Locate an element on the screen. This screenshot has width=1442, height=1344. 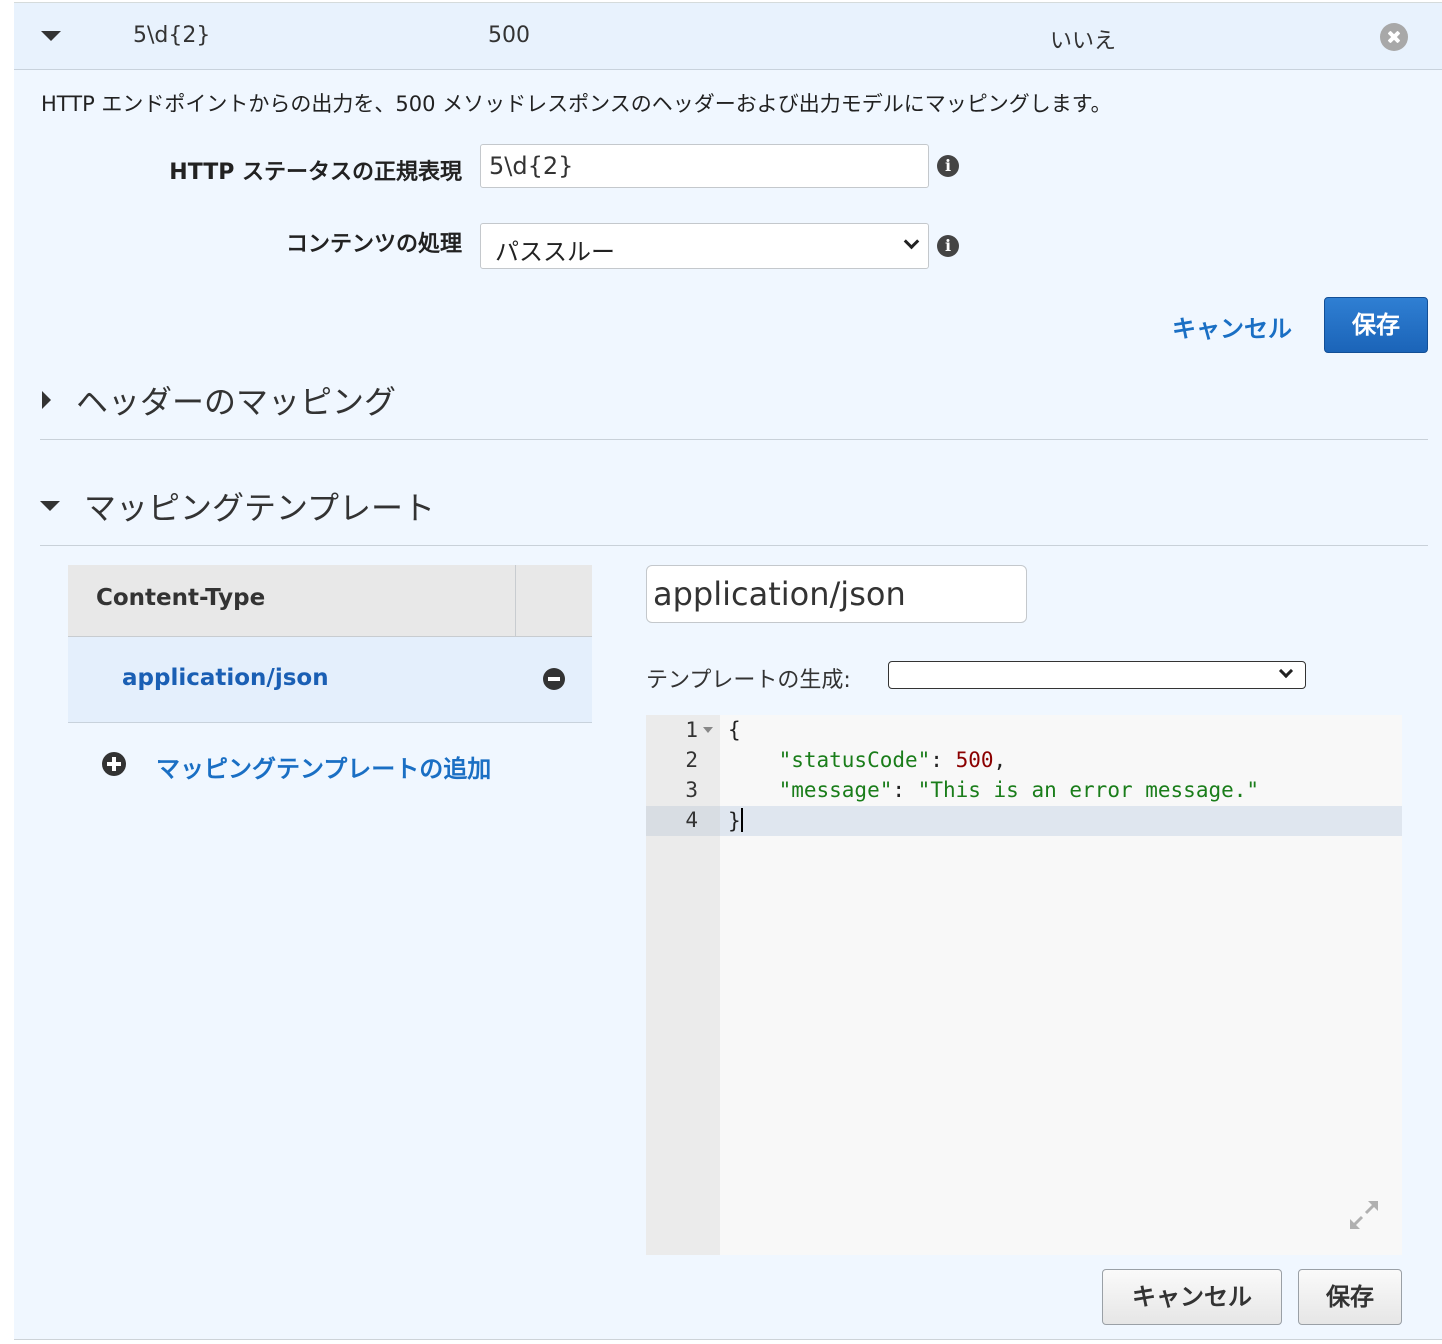
editor-cancel-button: キャンセル is located at coordinates (1192, 1297).